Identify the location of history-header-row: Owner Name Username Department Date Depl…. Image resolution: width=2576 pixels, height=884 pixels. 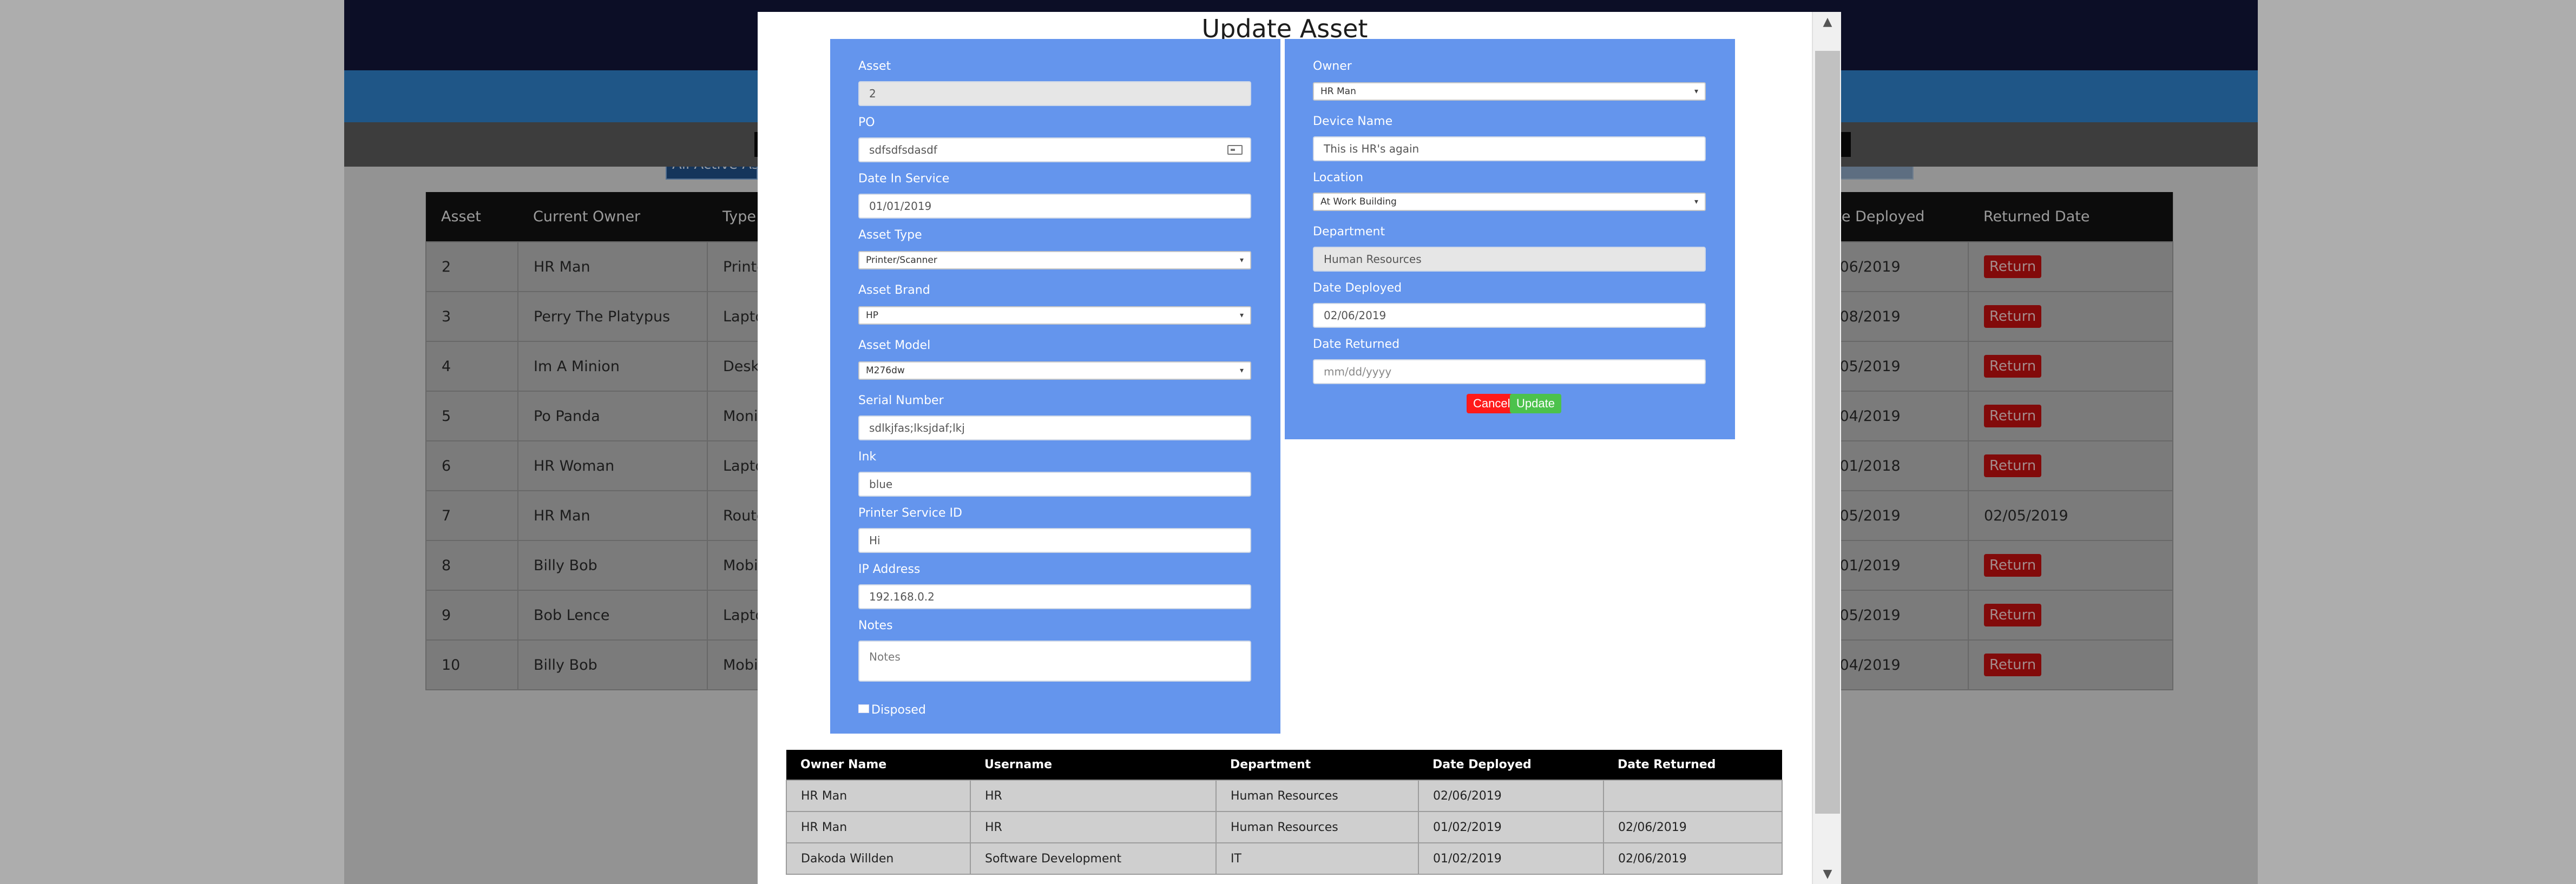
(1284, 765).